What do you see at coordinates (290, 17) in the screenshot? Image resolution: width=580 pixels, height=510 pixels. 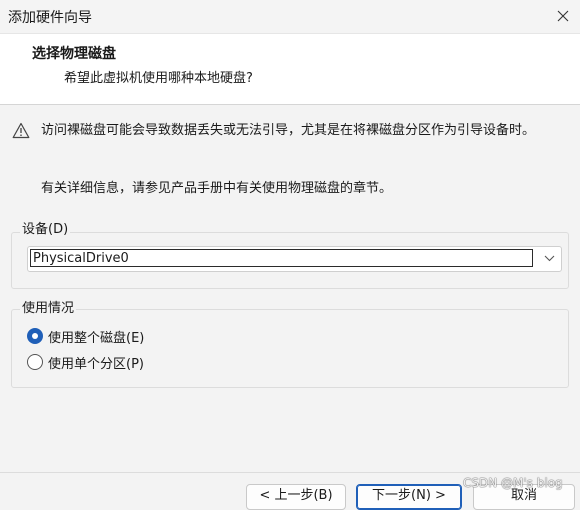 I see `title-bar: 添加硬件向导` at bounding box center [290, 17].